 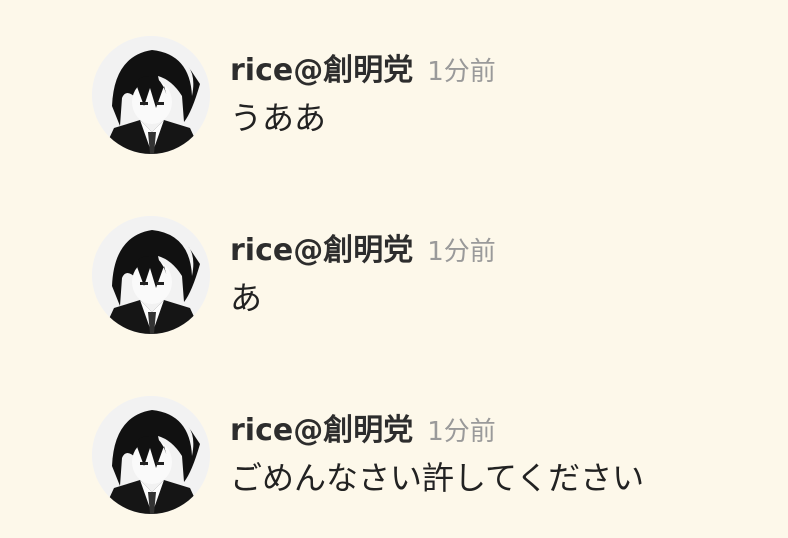 I want to click on message-text: ごめんなさい許してください, so click(x=437, y=478).